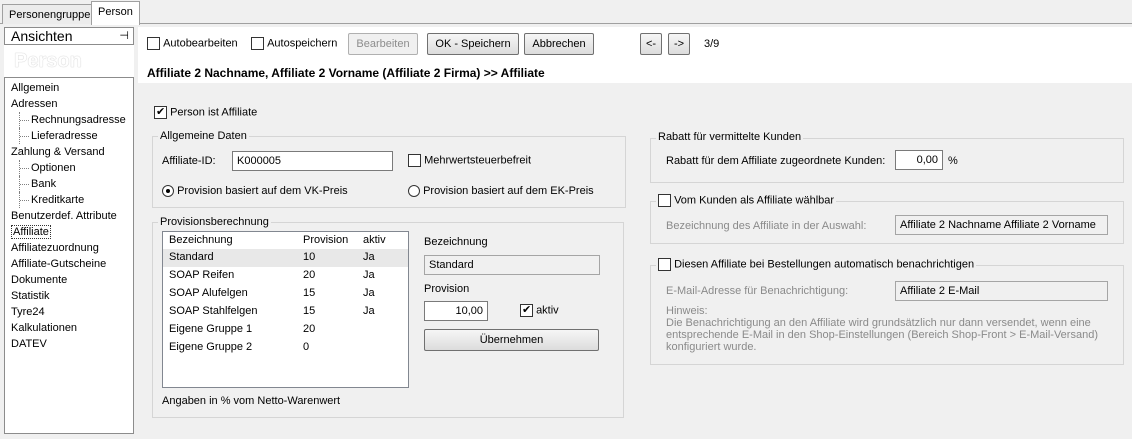  Describe the element at coordinates (69, 36) in the screenshot. I see `ansichten-header: Ansichten ⊣` at that location.